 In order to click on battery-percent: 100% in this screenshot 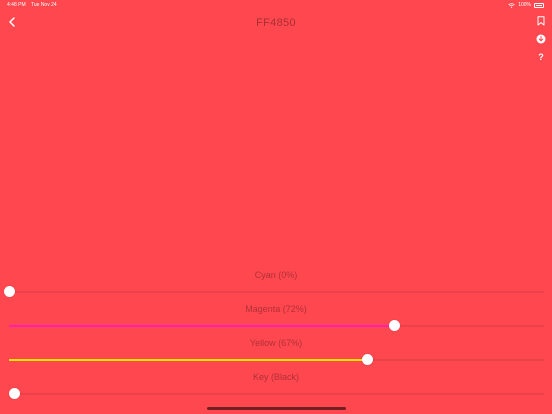, I will do `click(524, 5)`.